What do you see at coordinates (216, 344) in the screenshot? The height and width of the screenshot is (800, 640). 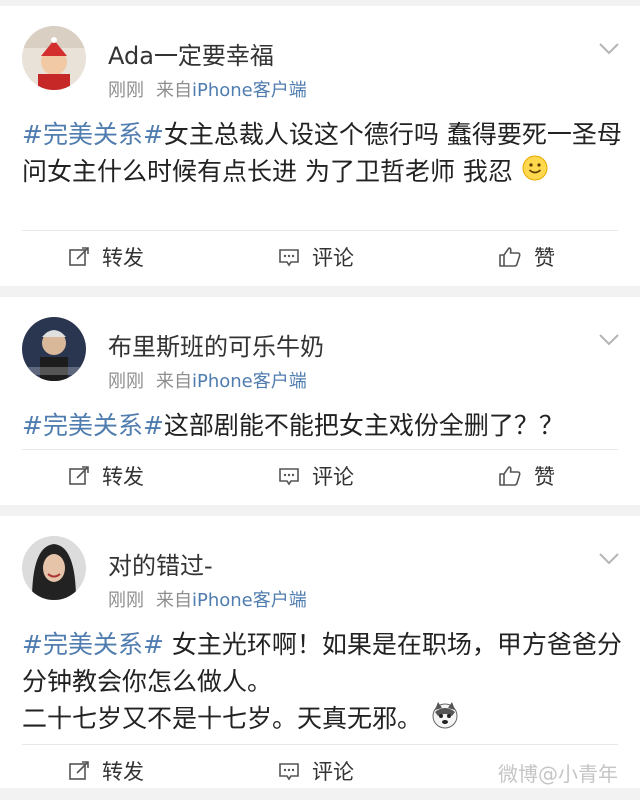 I see `username: 布里斯班的可乐牛奶` at bounding box center [216, 344].